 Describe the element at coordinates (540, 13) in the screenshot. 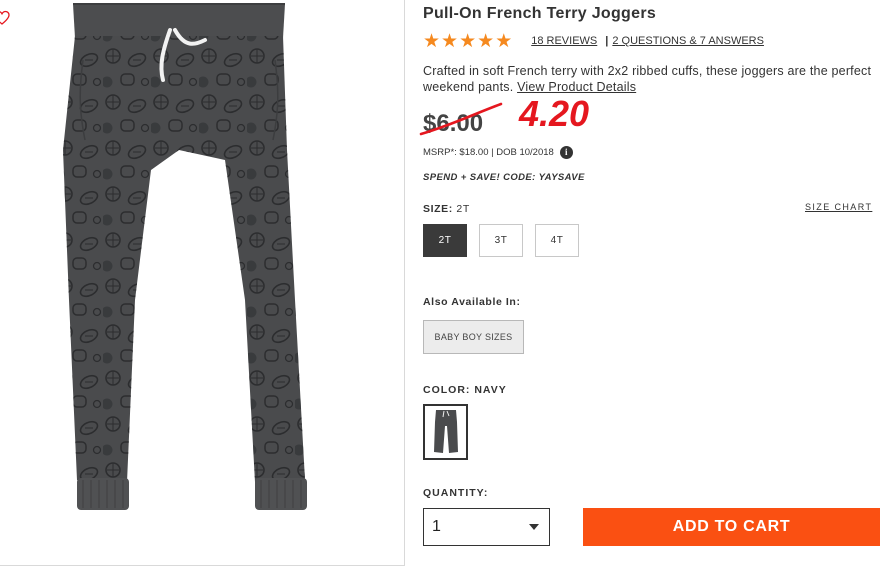

I see `product-title: Pull-On French Terry Joggers` at that location.